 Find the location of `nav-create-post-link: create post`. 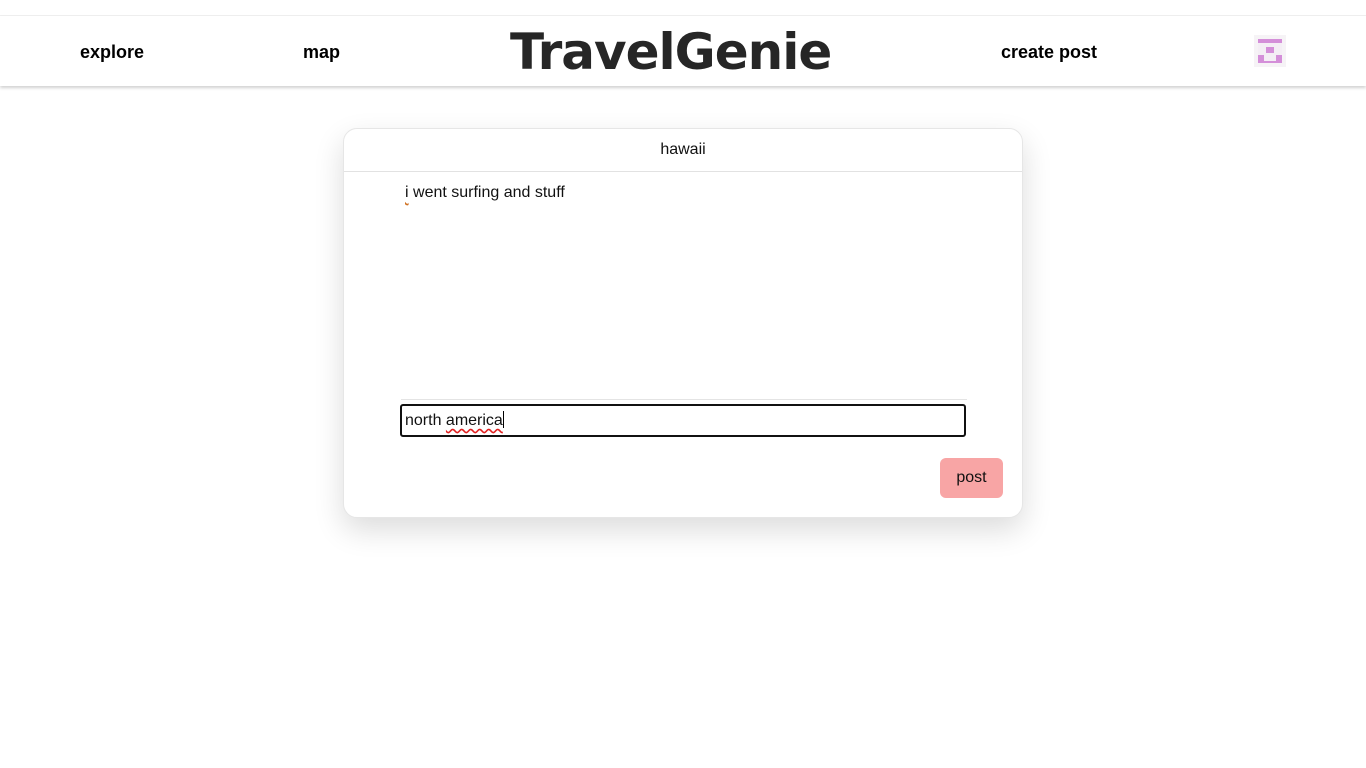

nav-create-post-link: create post is located at coordinates (1049, 52).